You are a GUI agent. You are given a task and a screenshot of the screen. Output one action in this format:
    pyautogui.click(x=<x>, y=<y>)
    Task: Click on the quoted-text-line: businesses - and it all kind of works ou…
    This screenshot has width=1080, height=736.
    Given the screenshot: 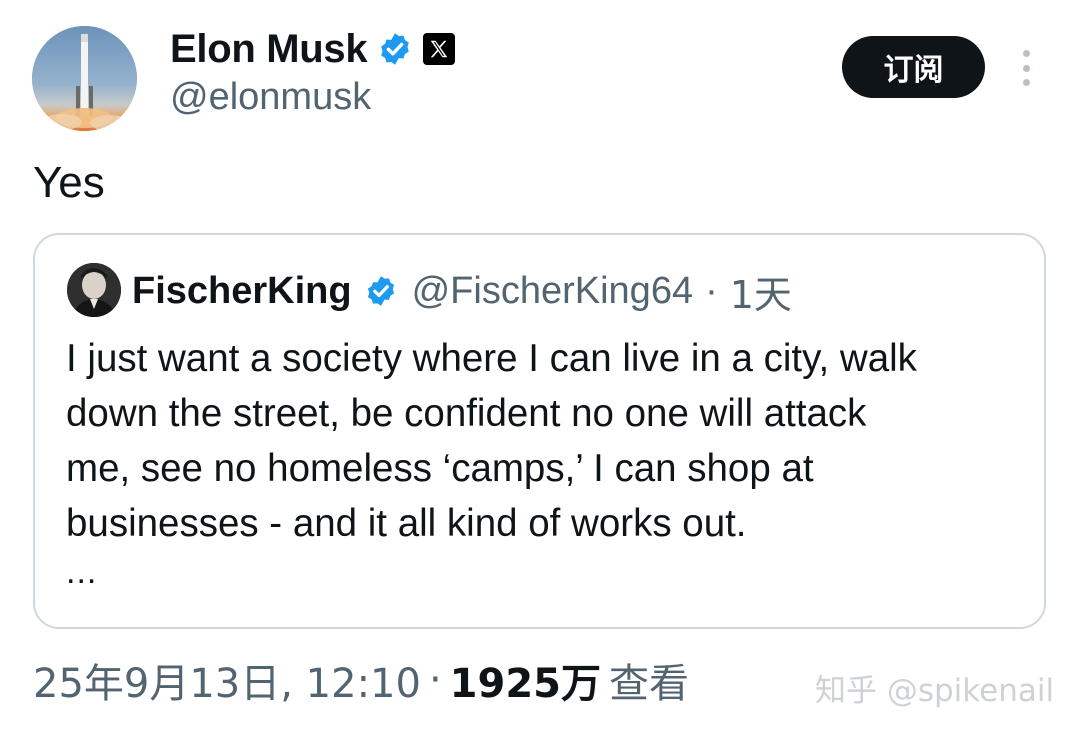 What is the action you would take?
    pyautogui.click(x=406, y=523)
    